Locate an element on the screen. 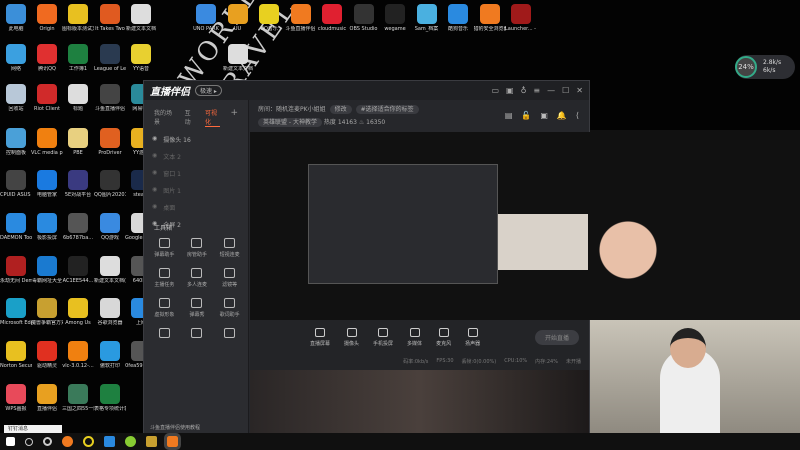 This screenshot has width=800, height=450. desktop-icon: Riot Client is located at coordinates (47, 98).